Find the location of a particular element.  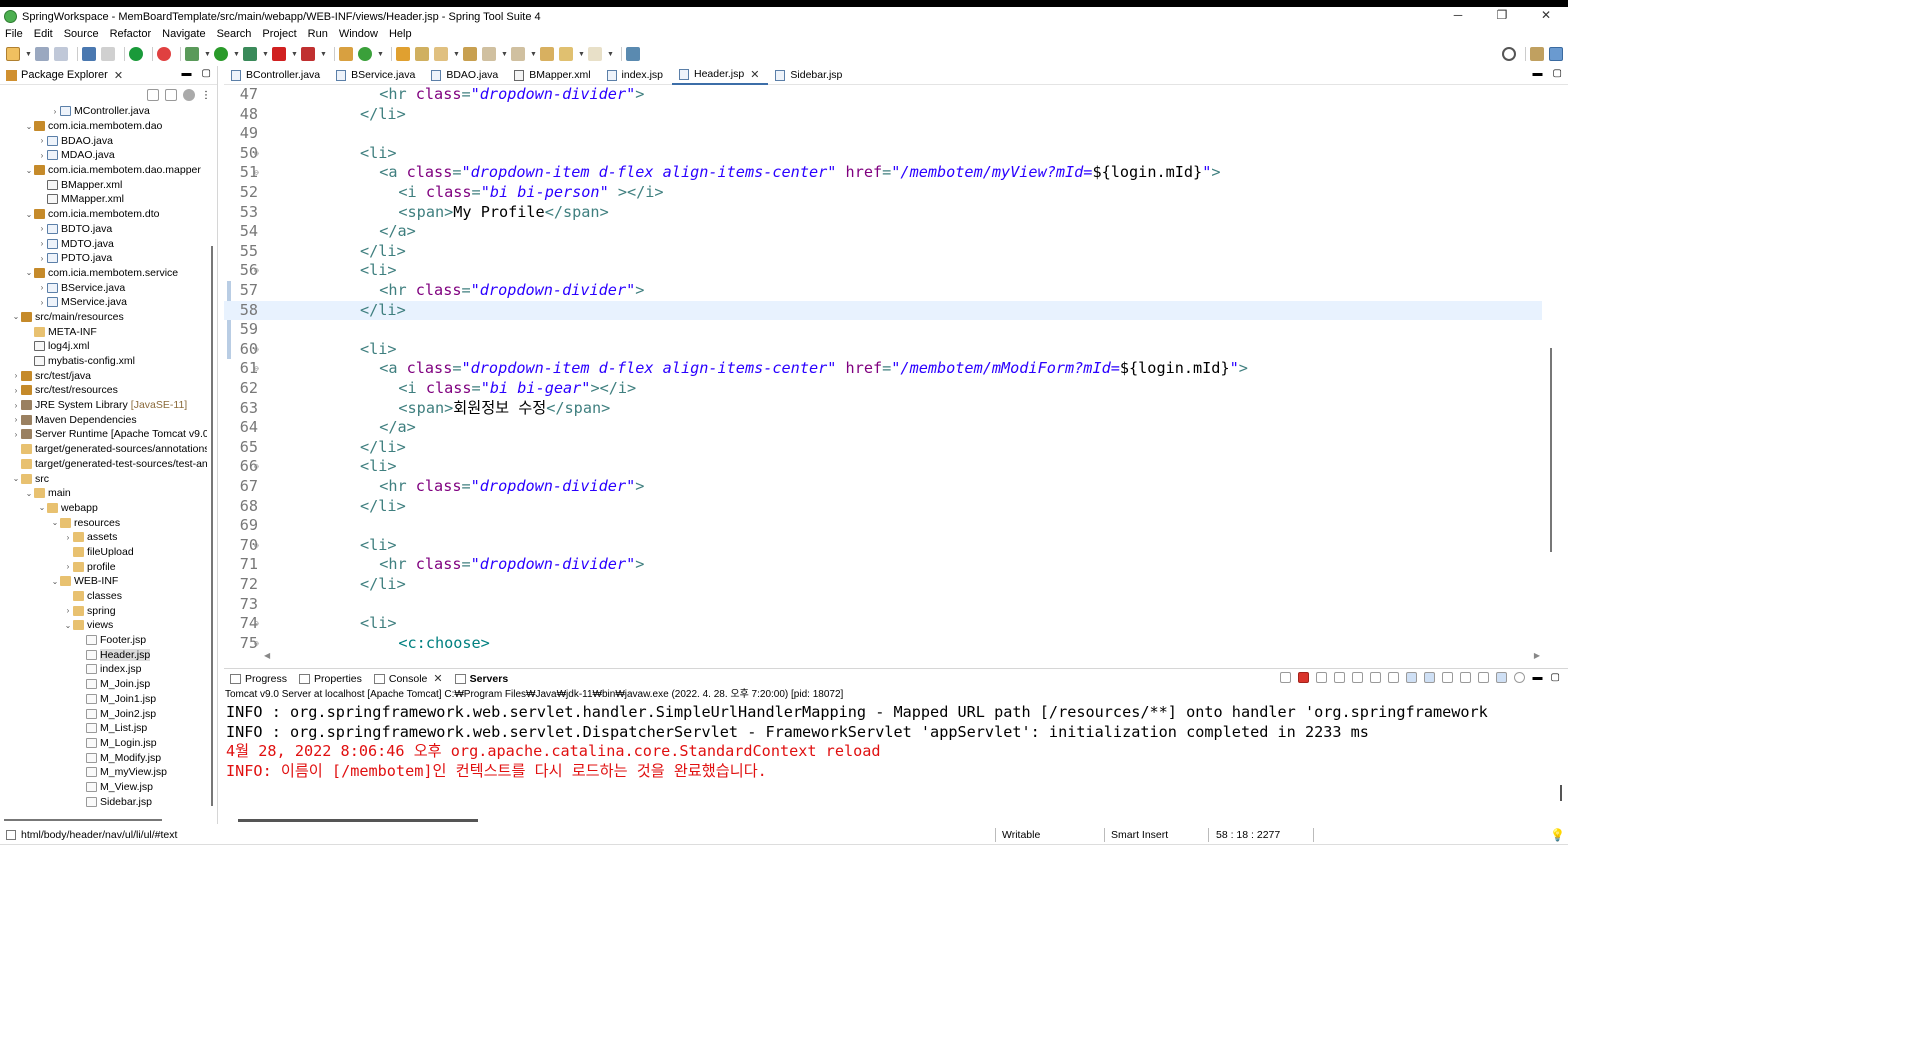

code-line: 73 is located at coordinates (883, 605).